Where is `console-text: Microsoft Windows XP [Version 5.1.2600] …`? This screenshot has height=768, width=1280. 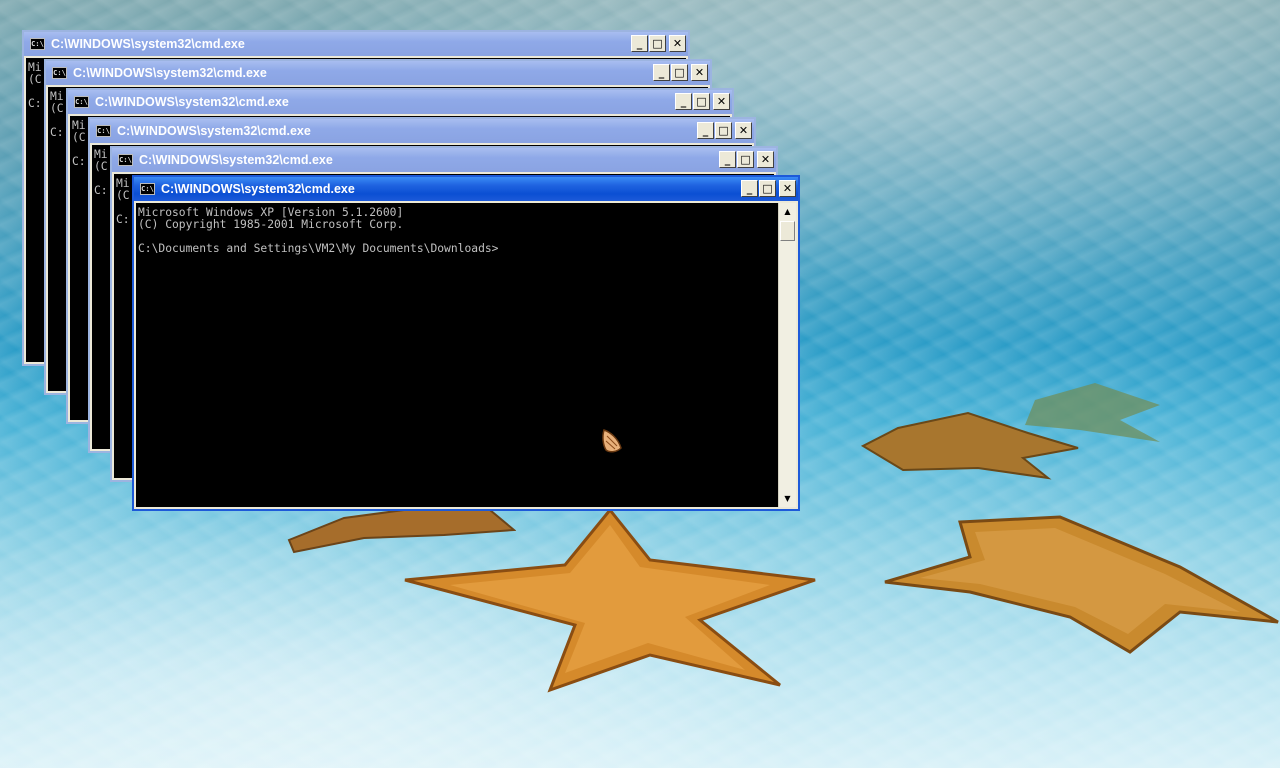
console-text: Microsoft Windows XP [Version 5.1.2600] … is located at coordinates (466, 231).